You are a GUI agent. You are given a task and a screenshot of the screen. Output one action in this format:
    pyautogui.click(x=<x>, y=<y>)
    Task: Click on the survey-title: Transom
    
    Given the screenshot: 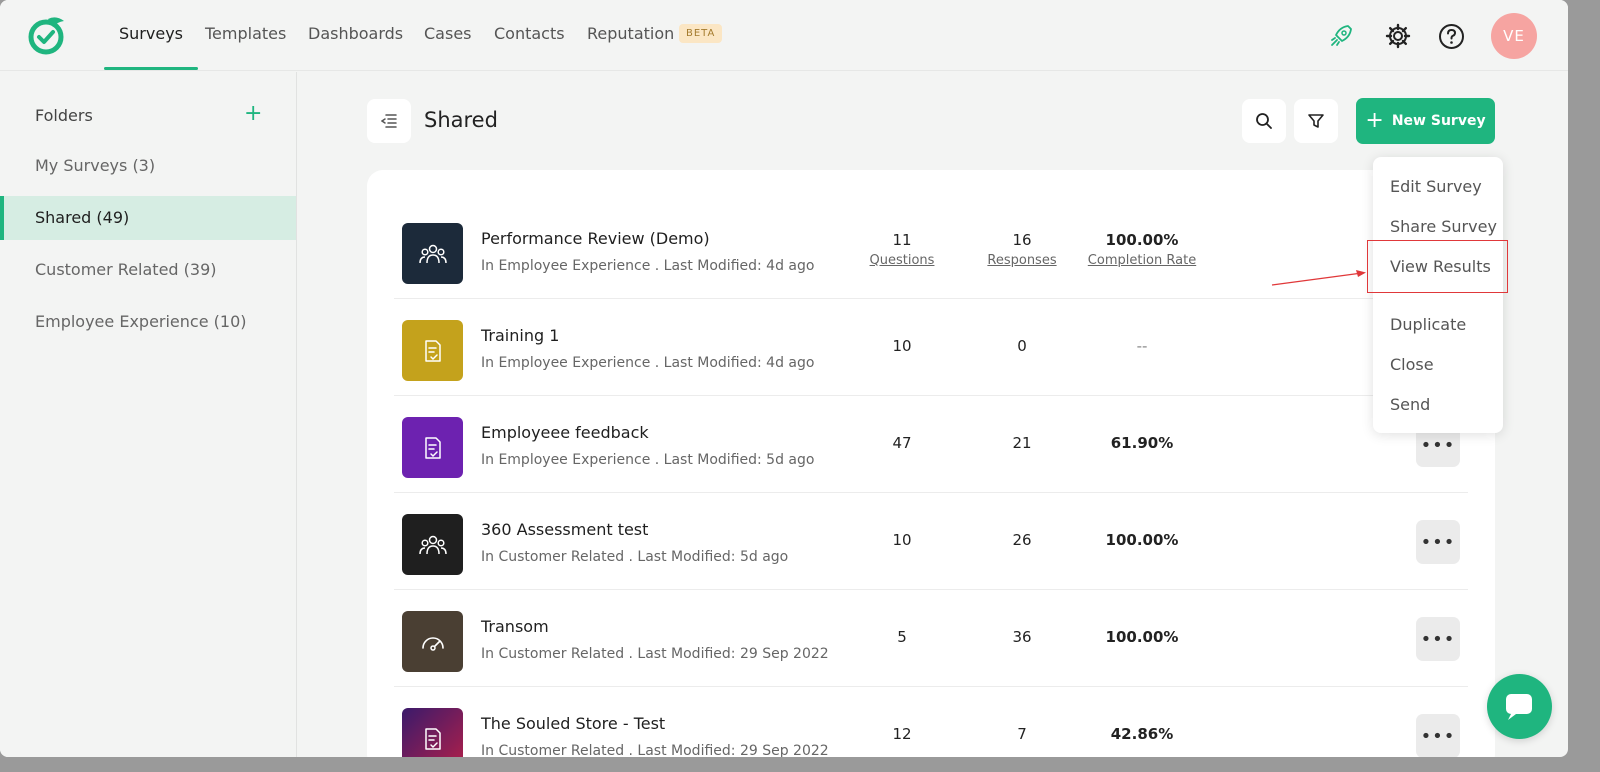 What is the action you would take?
    pyautogui.click(x=515, y=626)
    